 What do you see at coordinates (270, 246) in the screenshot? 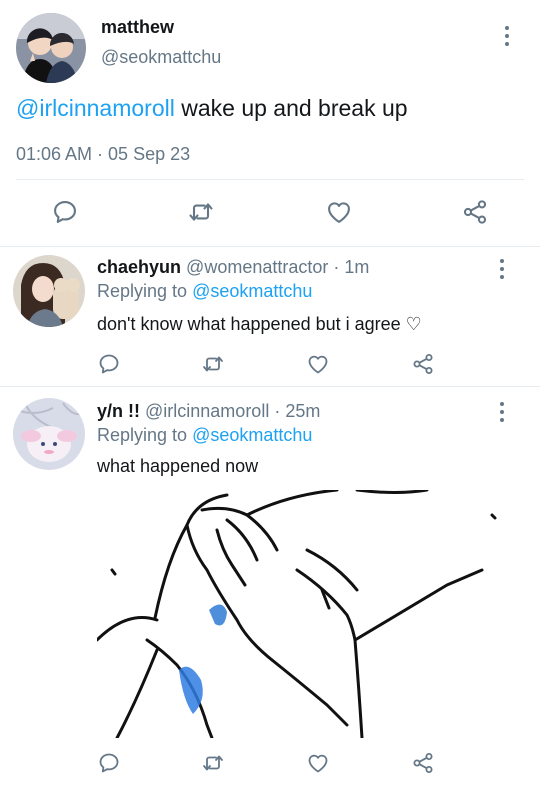
I see `tweet-divider` at bounding box center [270, 246].